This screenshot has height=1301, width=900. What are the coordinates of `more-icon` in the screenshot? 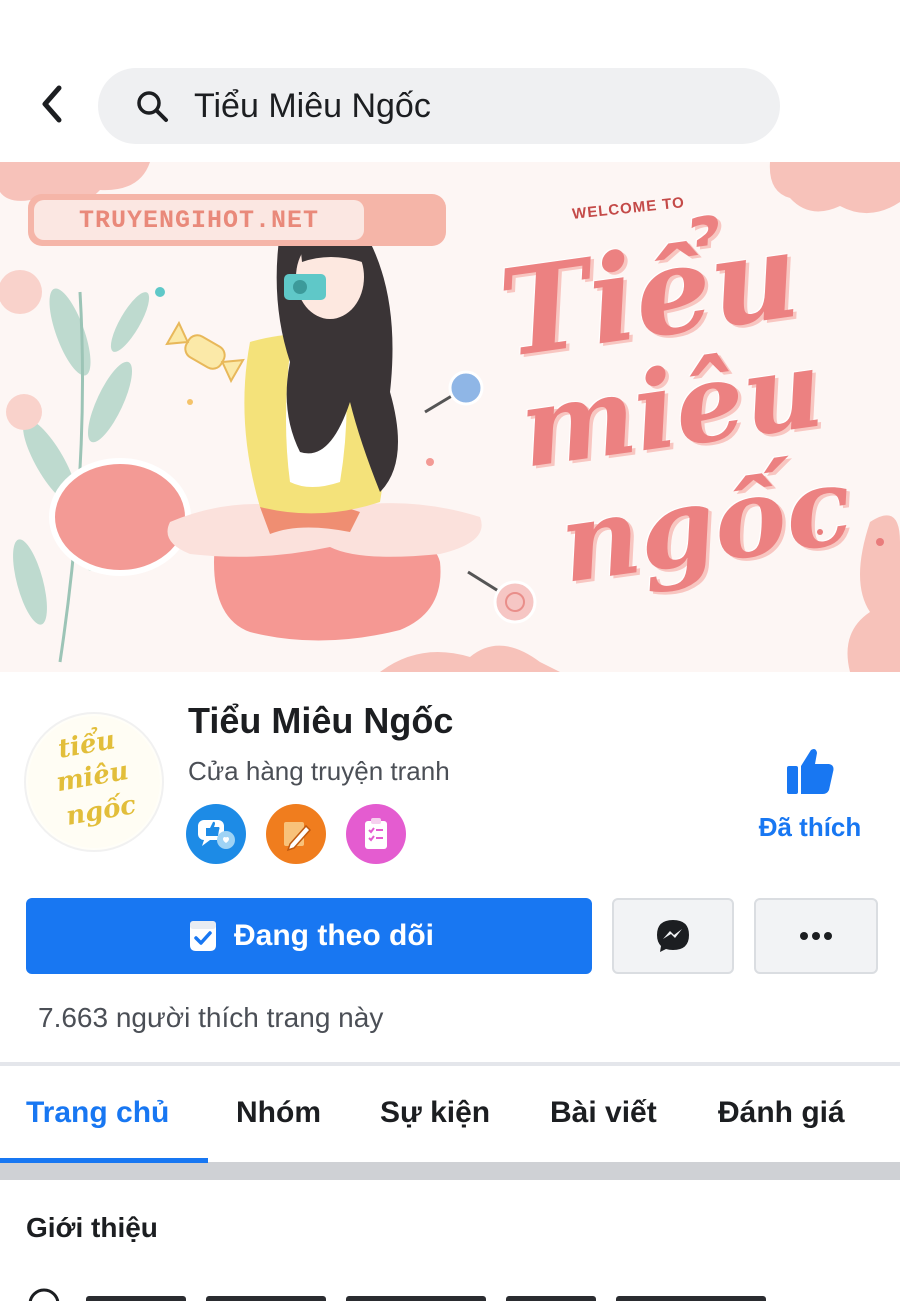 It's located at (816, 936).